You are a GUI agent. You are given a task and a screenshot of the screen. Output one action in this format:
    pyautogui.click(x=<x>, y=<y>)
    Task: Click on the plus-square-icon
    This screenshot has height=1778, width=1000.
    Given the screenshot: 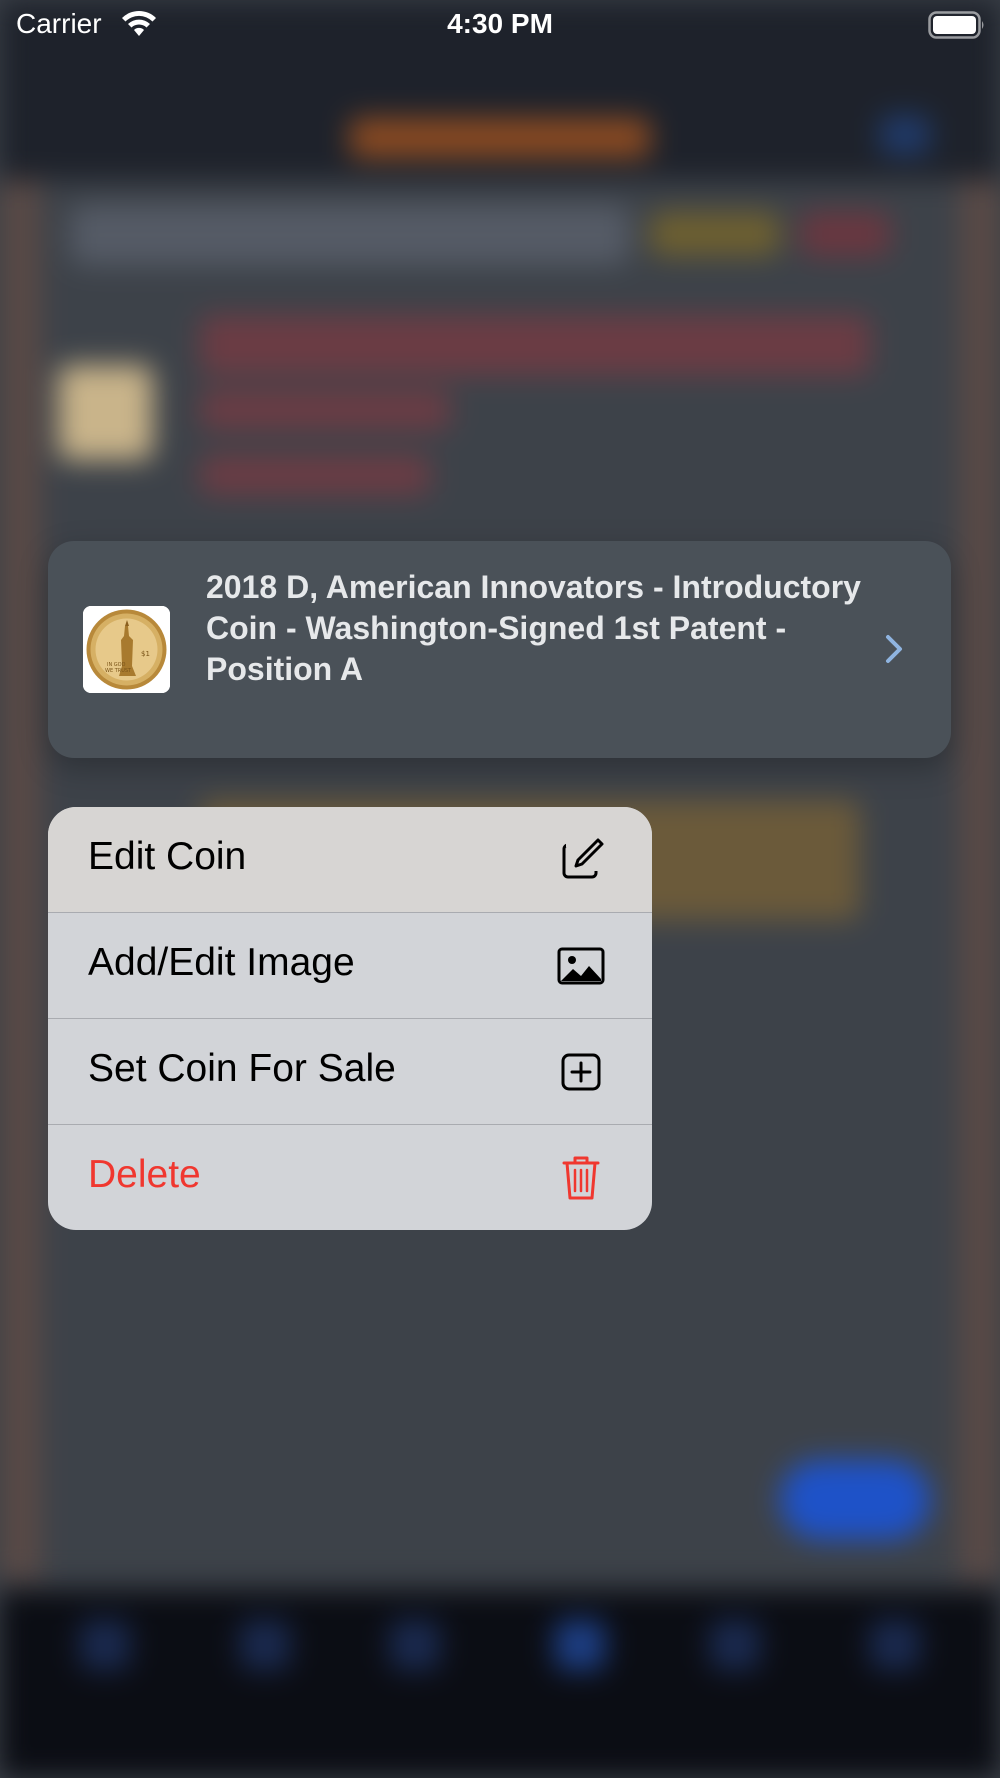 What is the action you would take?
    pyautogui.click(x=581, y=1072)
    